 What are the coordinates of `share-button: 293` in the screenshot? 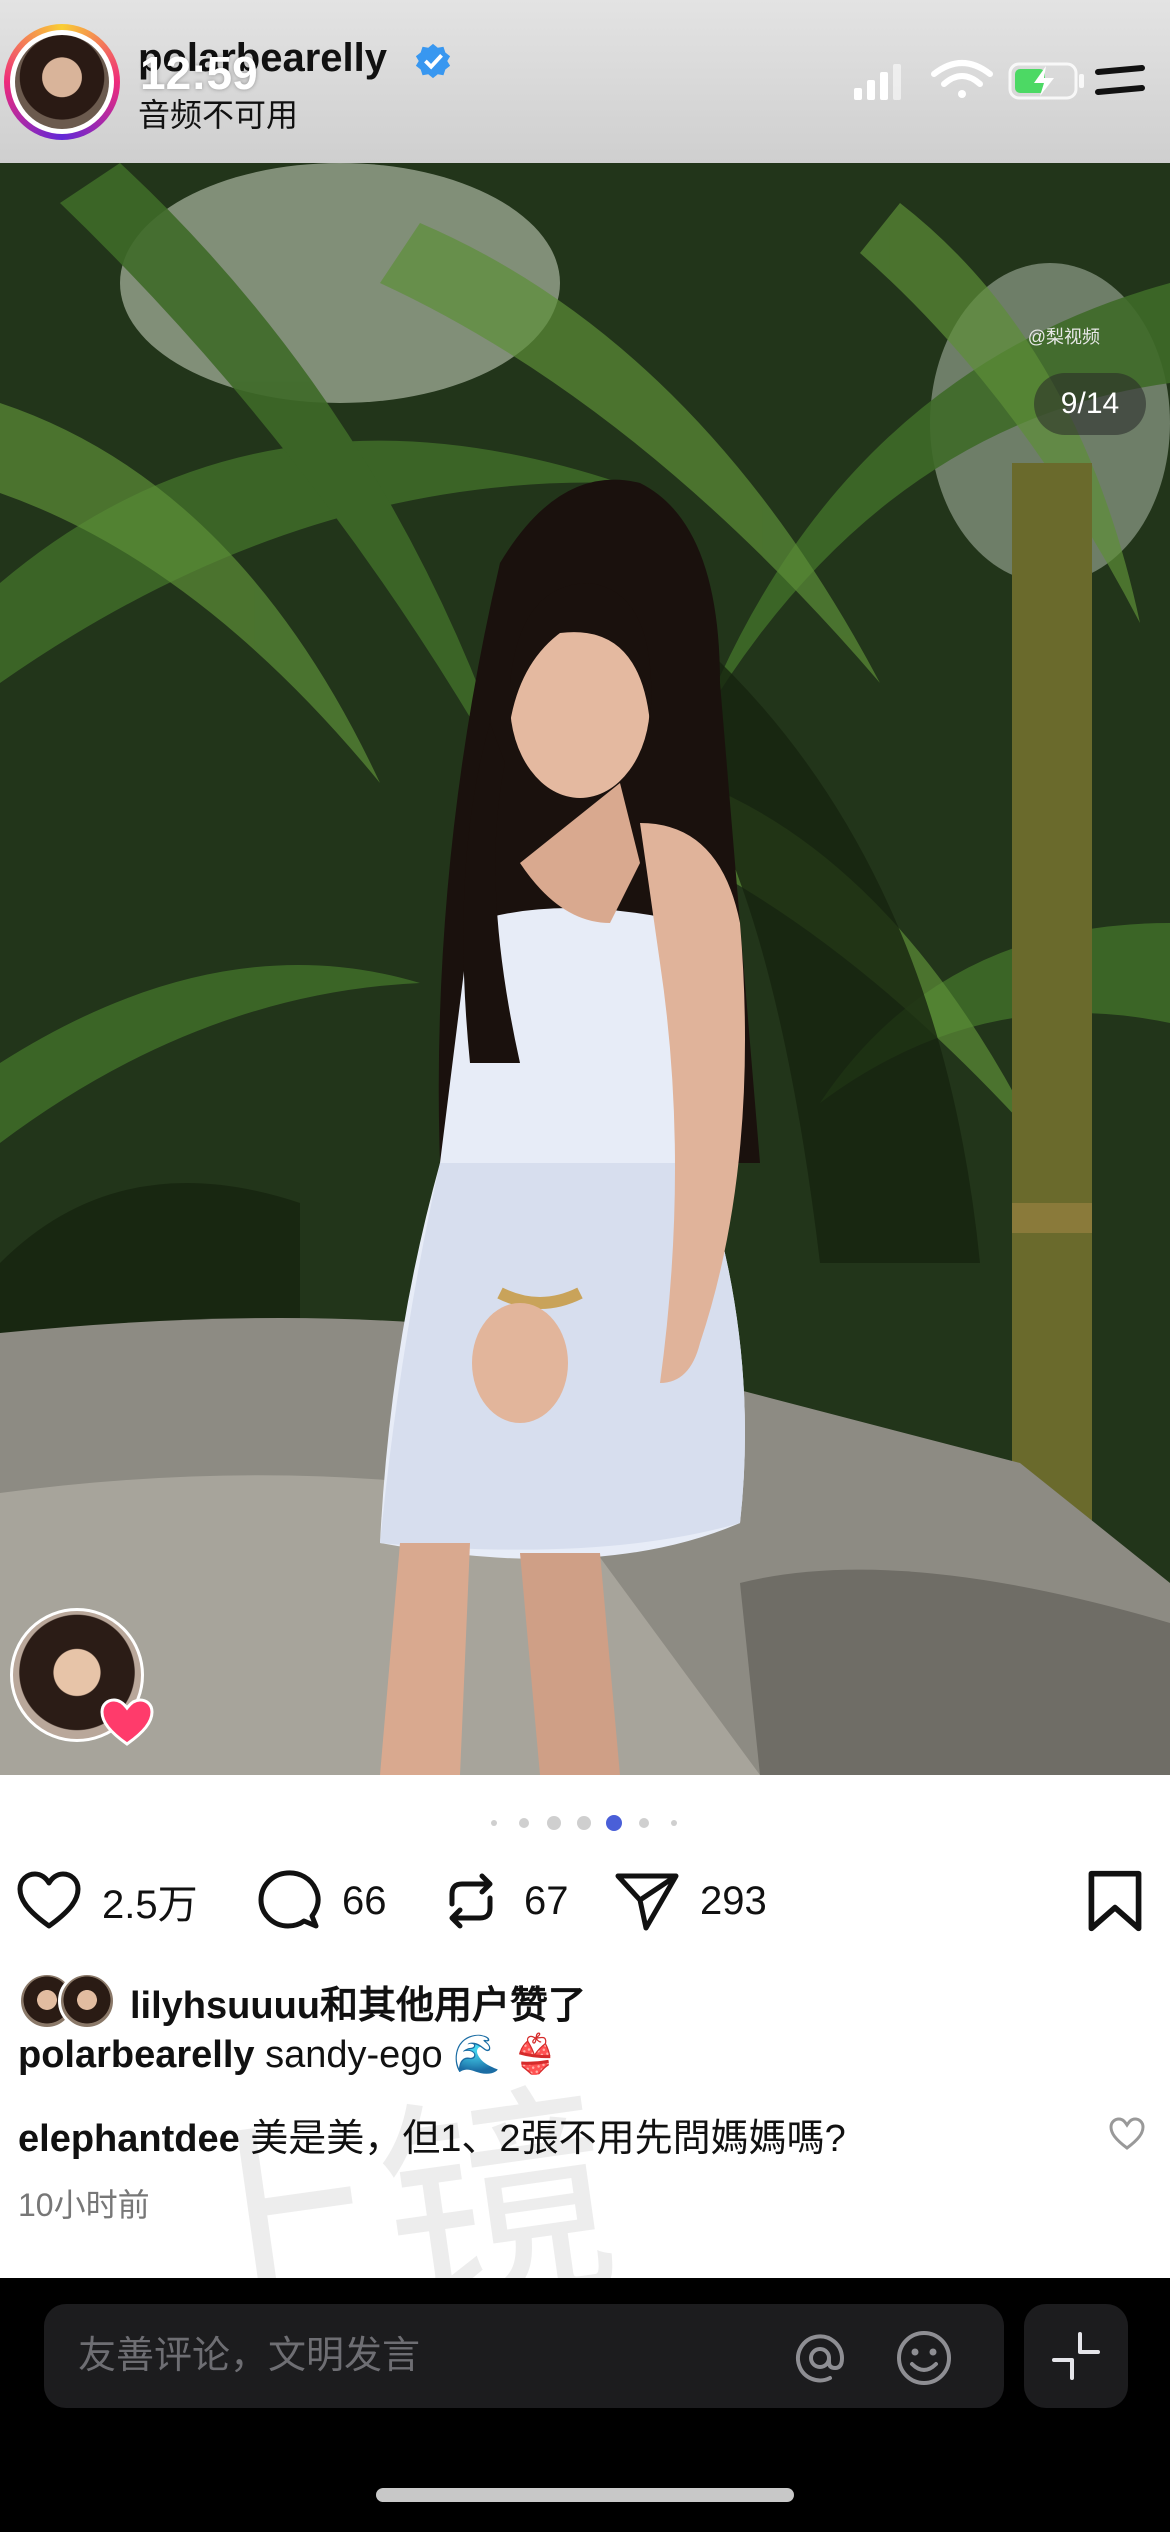 It's located at (689, 1901).